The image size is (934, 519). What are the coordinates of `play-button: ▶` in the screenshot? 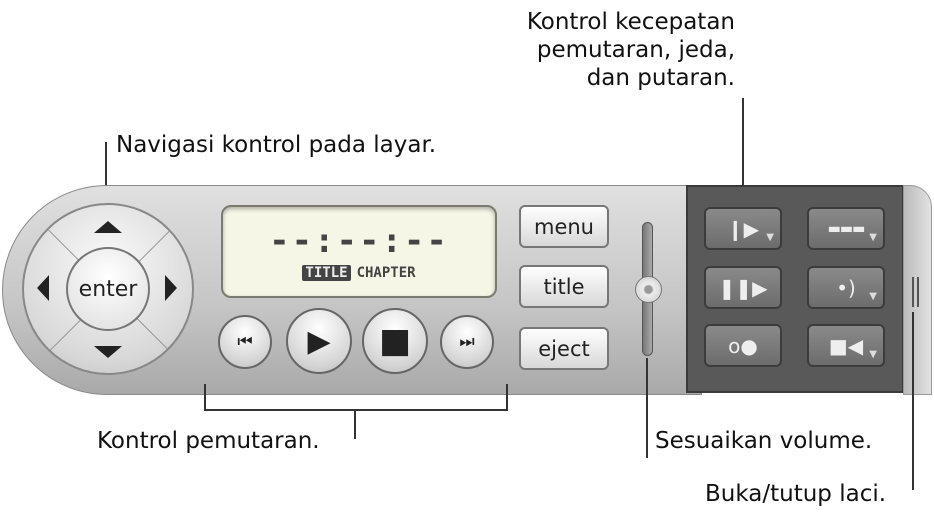 It's located at (319, 341).